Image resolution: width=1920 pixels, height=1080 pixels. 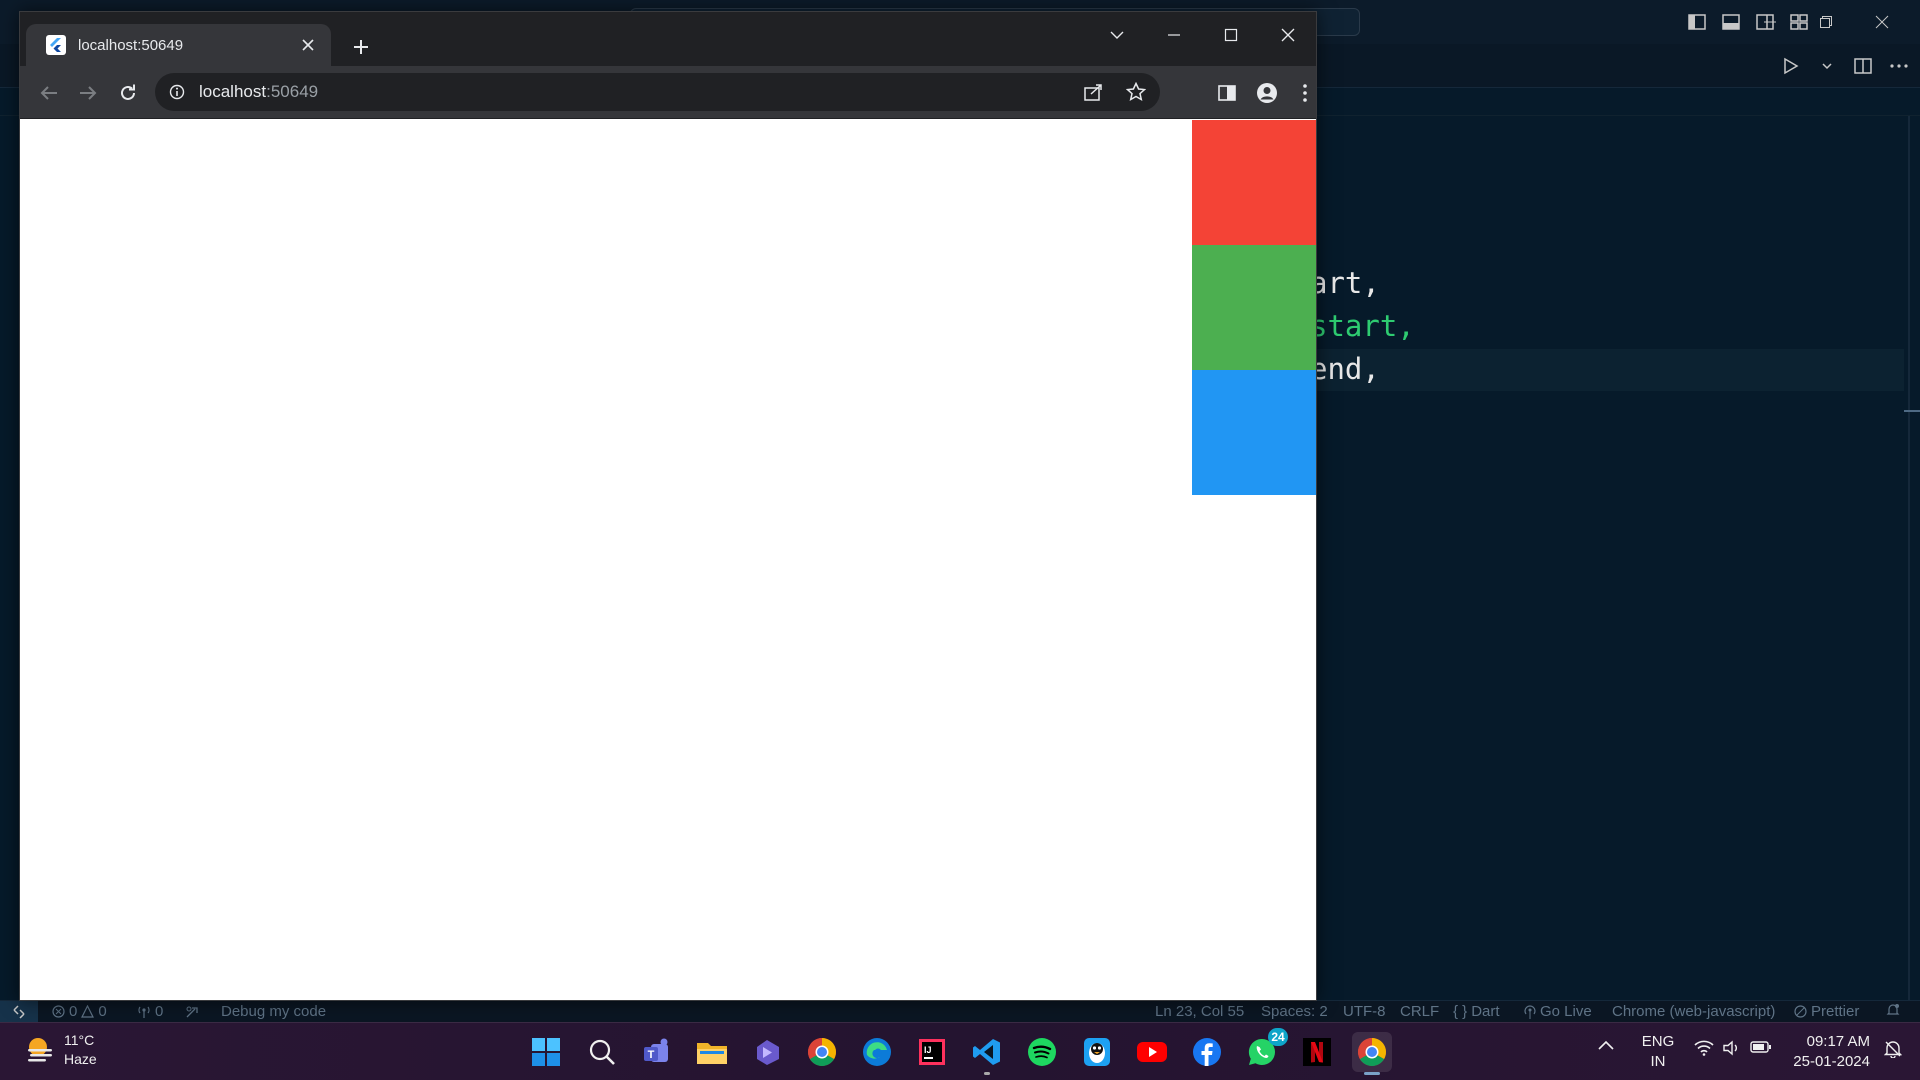 I want to click on chrome-toolbar: localhost:50649, so click(x=668, y=92).